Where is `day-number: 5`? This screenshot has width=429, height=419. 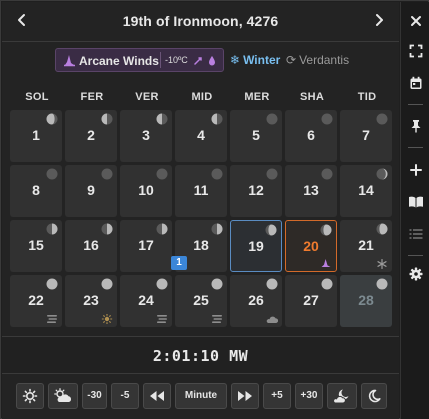
day-number: 5 is located at coordinates (256, 135).